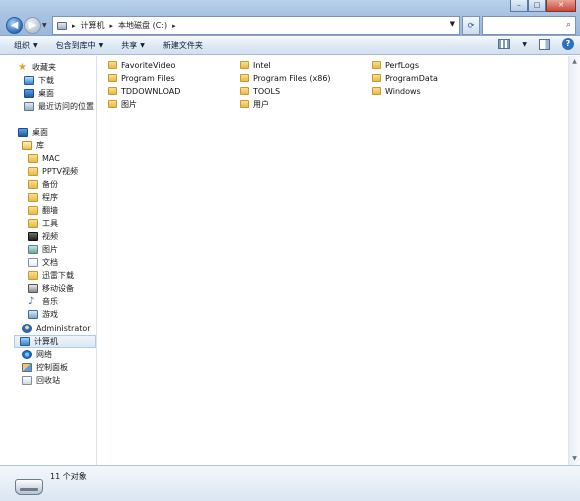 Image resolution: width=580 pixels, height=501 pixels. What do you see at coordinates (32, 25) in the screenshot?
I see `forward-button: ▶` at bounding box center [32, 25].